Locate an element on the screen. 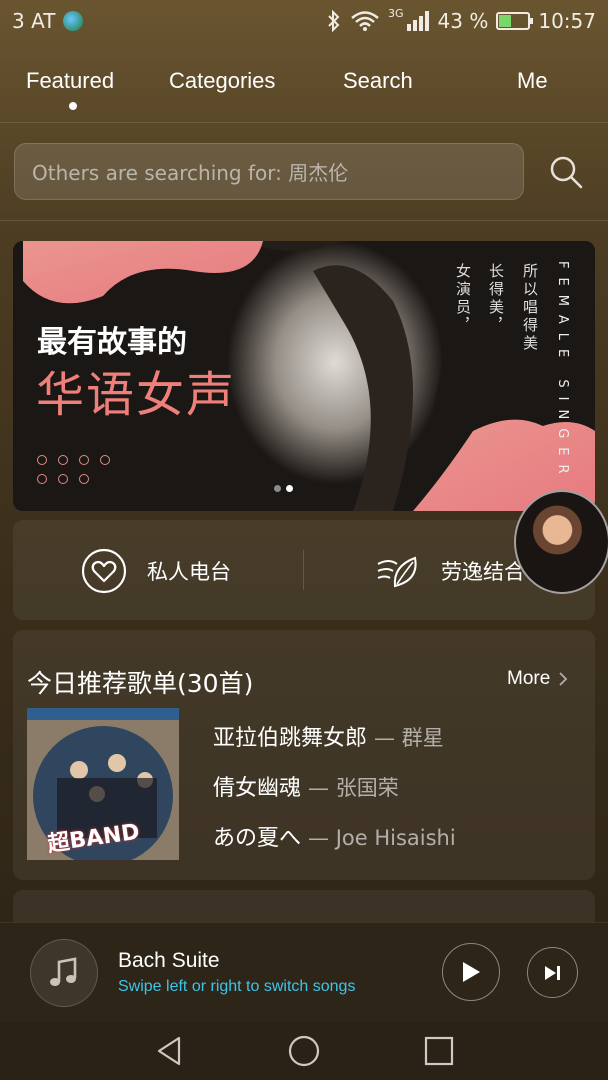  network-type-label: 3G is located at coordinates (396, 13).